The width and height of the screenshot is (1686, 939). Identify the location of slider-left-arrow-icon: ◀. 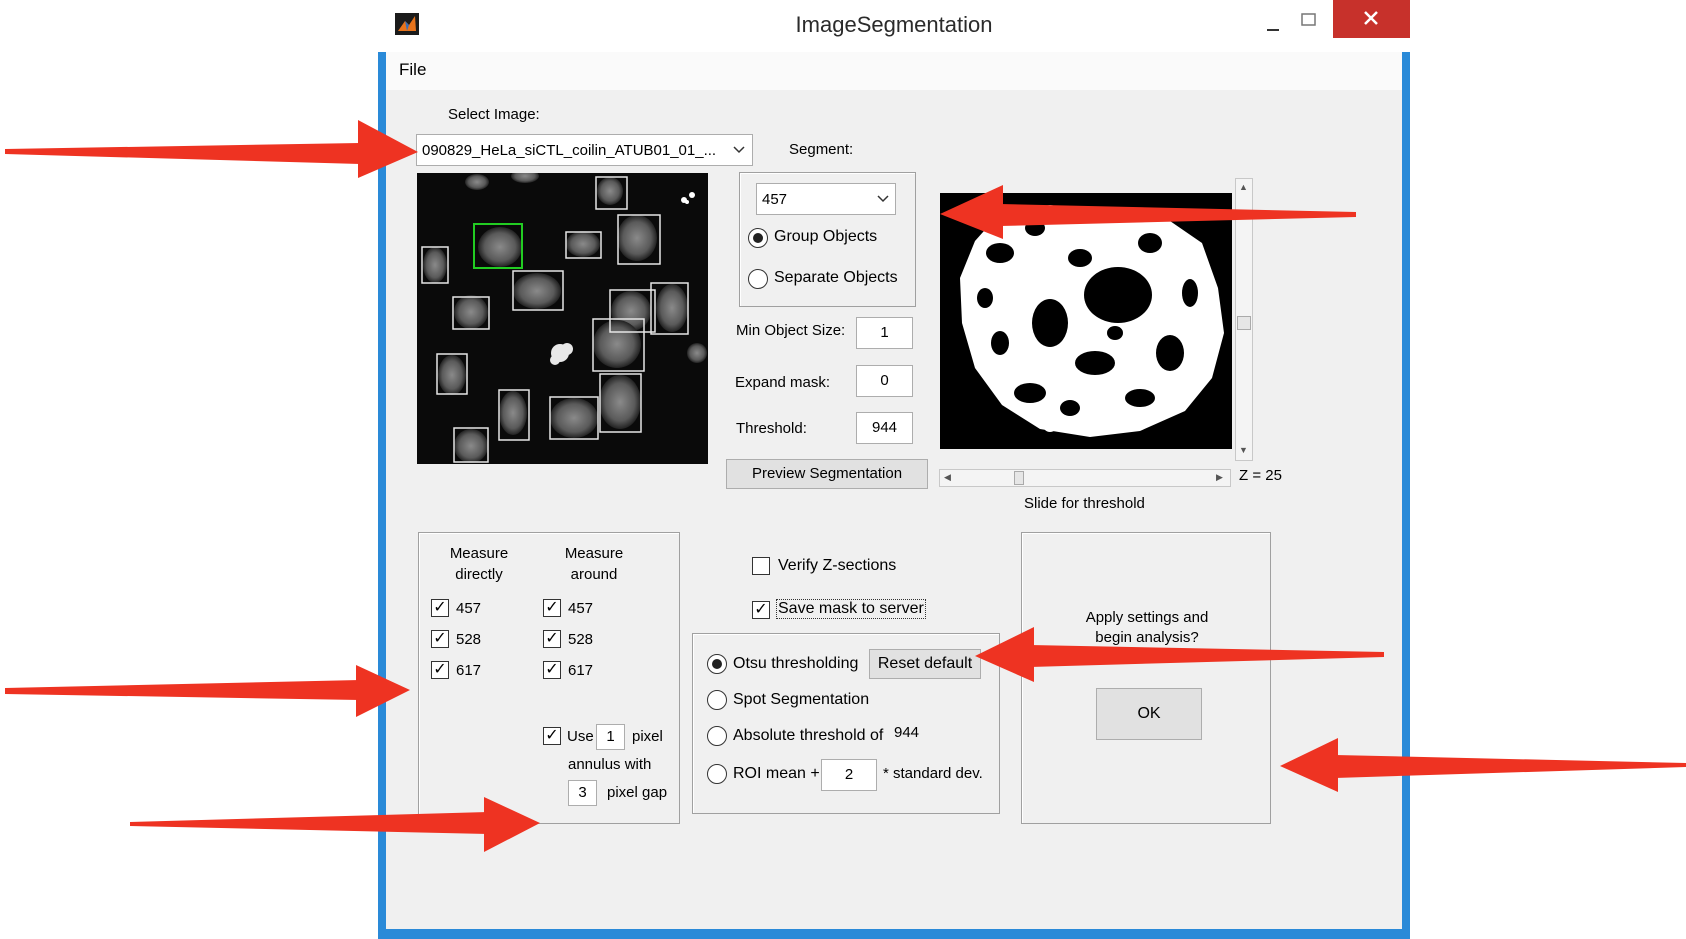
(947, 477).